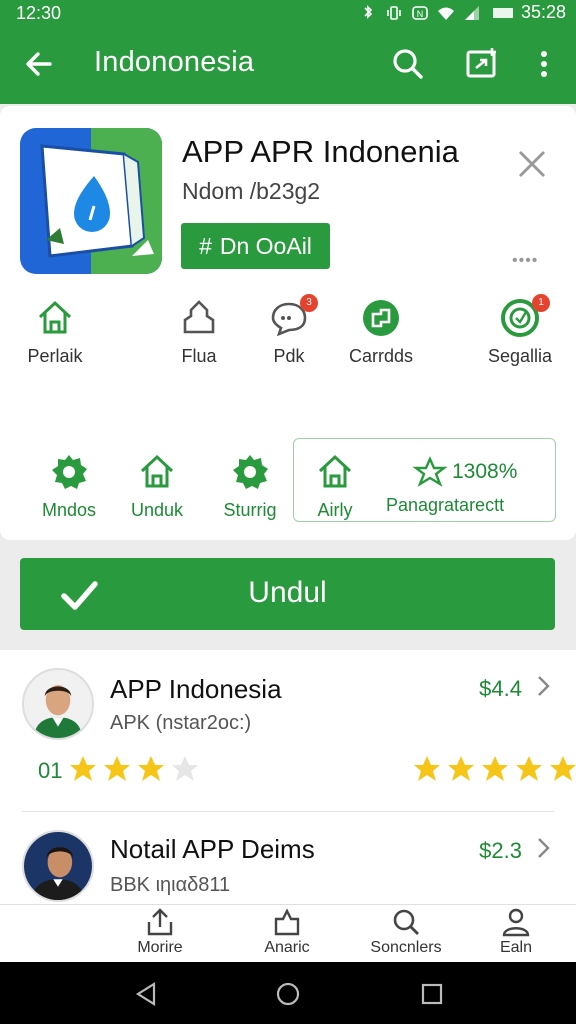 The width and height of the screenshot is (576, 1024). Describe the element at coordinates (543, 12) in the screenshot. I see `status-clock-right: 35:28` at that location.